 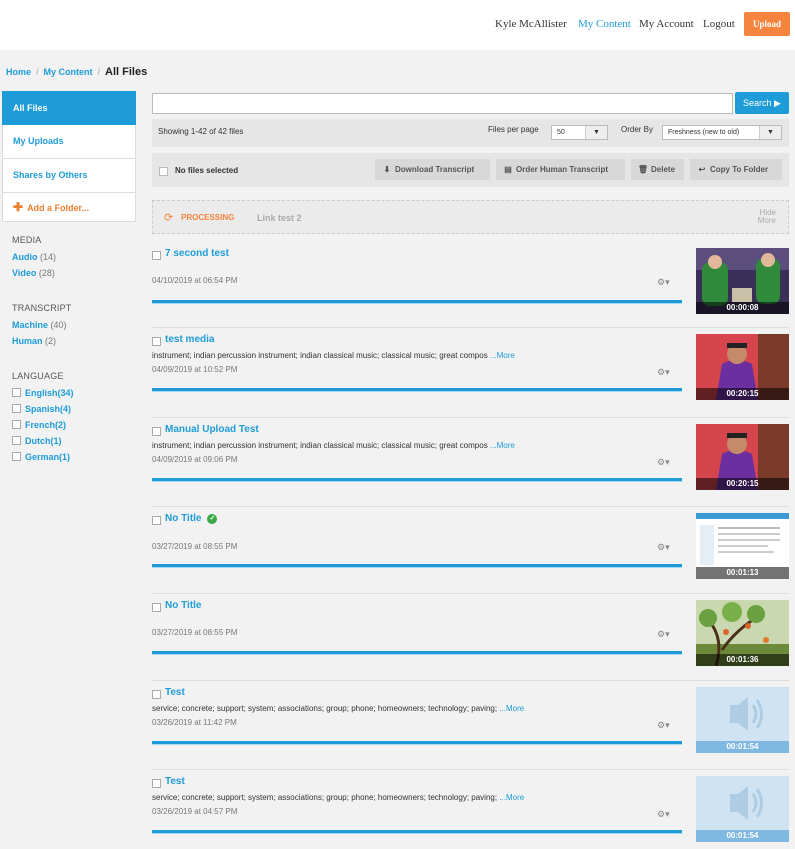 What do you see at coordinates (596, 132) in the screenshot?
I see `chevron-down-icon: ▼` at bounding box center [596, 132].